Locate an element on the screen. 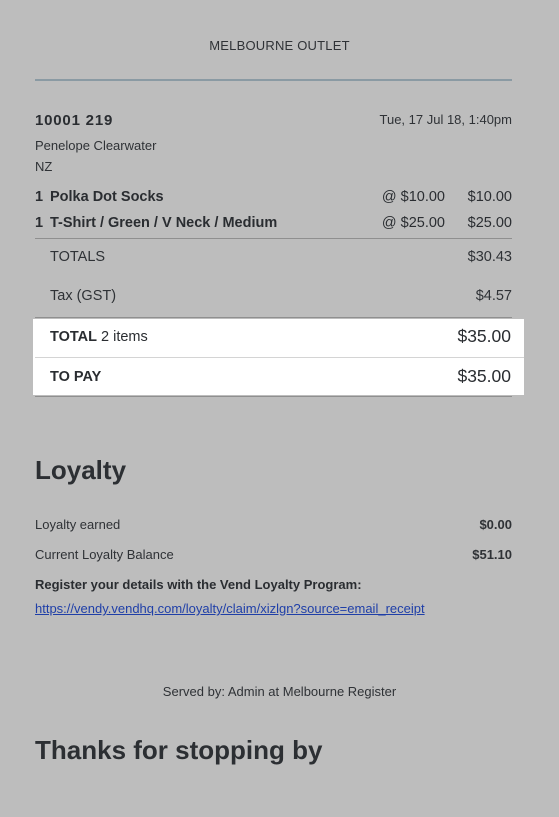 This screenshot has height=817, width=559. items-divider is located at coordinates (273, 238).